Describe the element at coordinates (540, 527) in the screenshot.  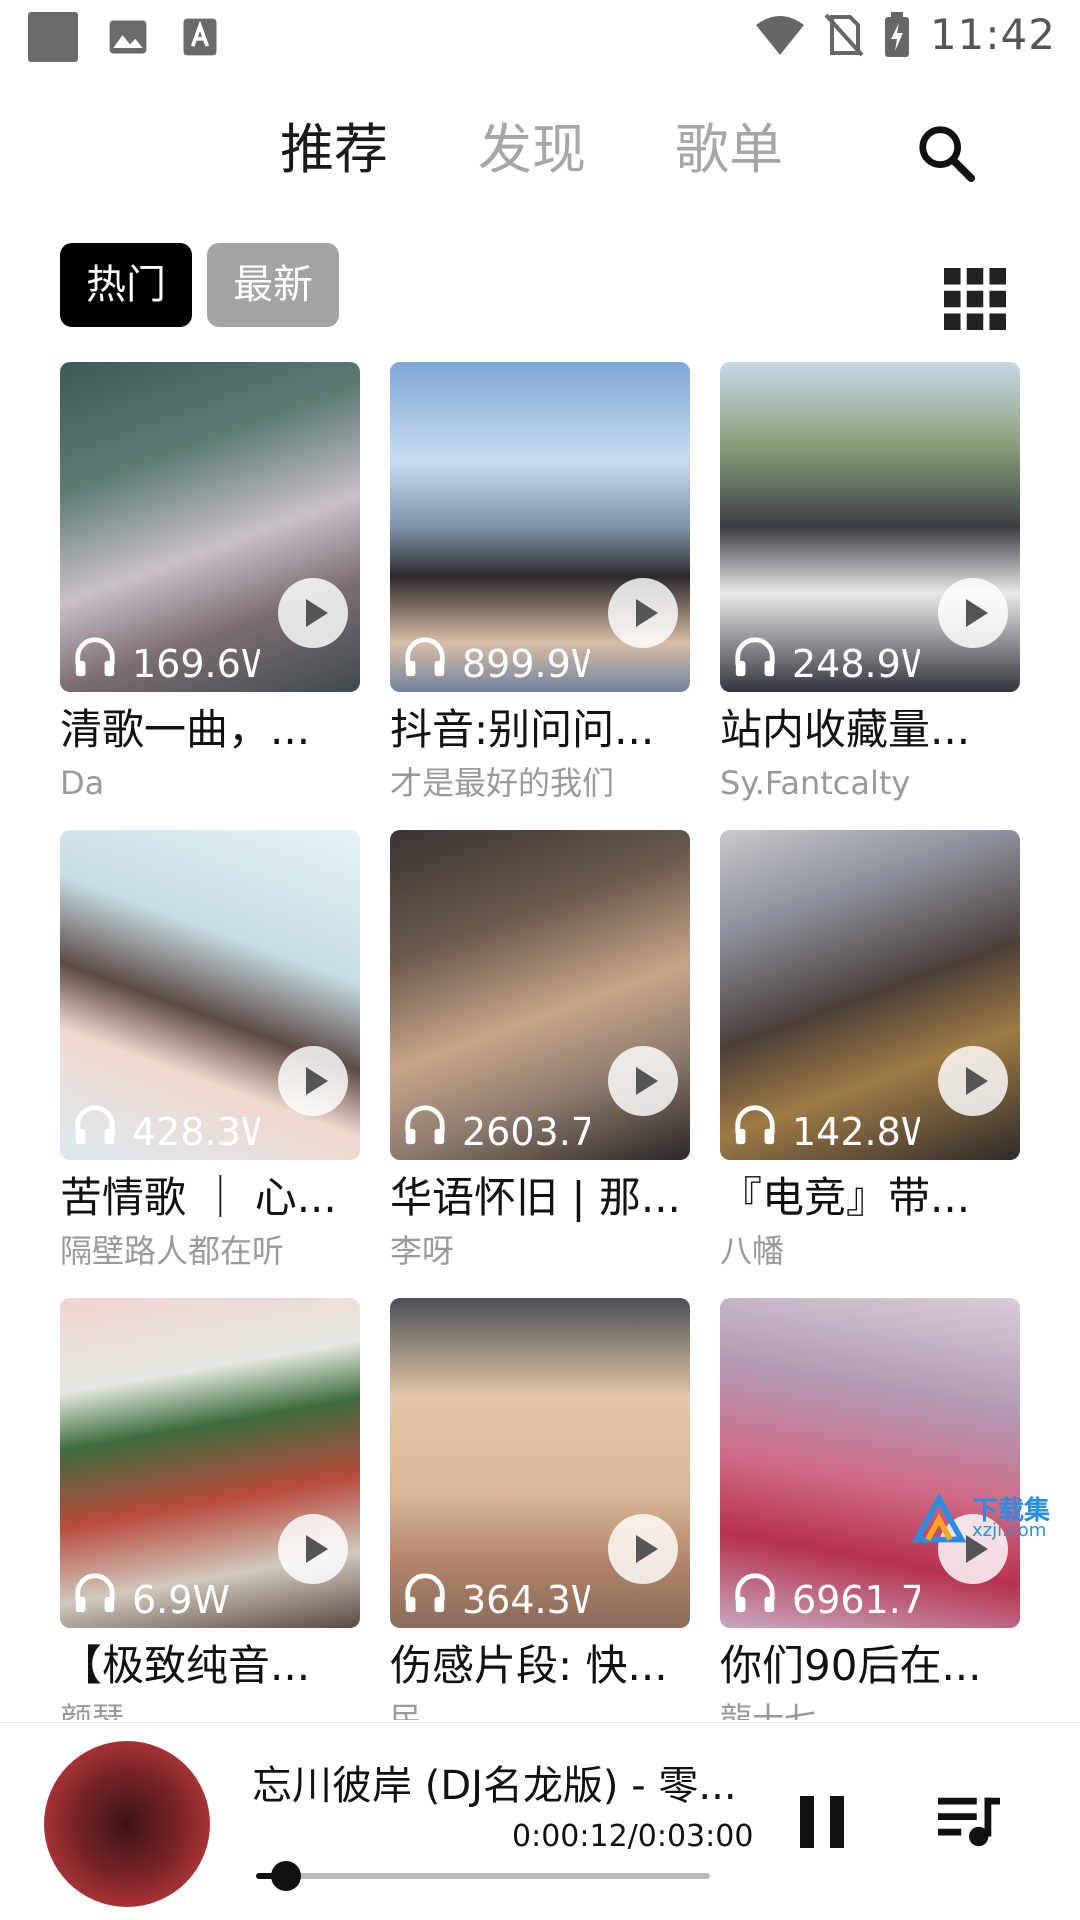
I see `playlist-cover: 899.9W` at that location.